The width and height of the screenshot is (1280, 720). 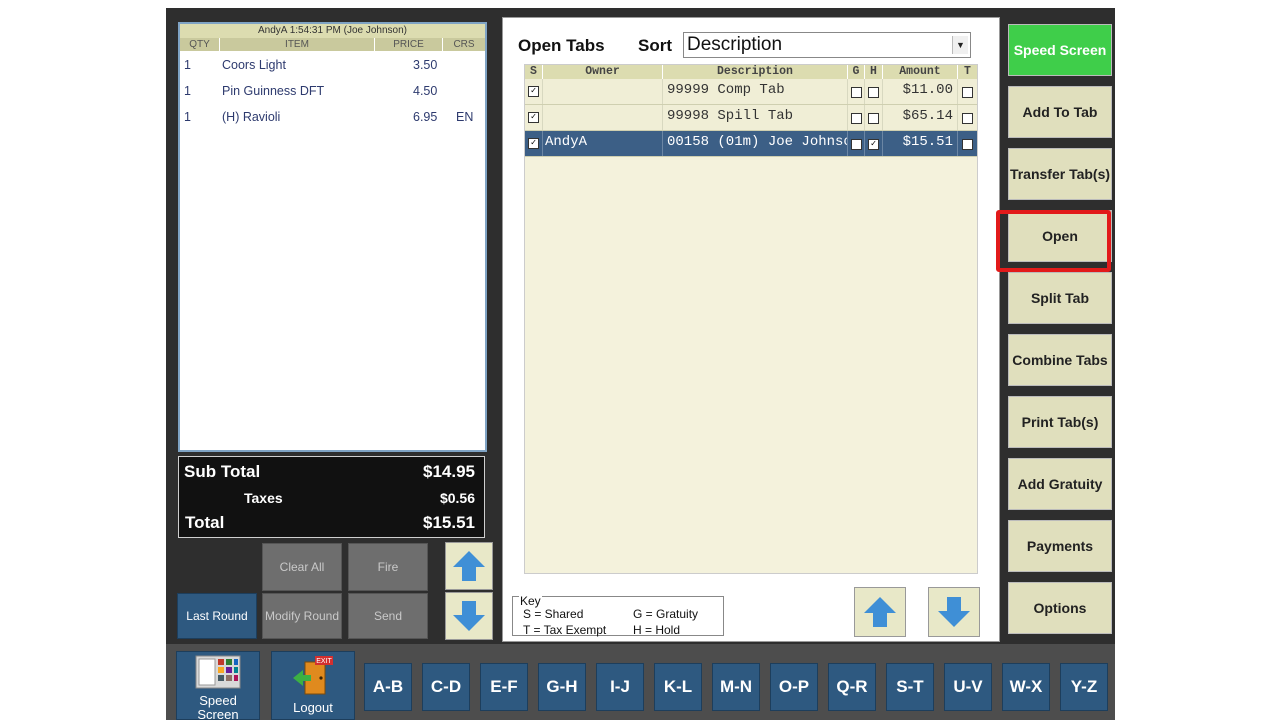 What do you see at coordinates (735, 44) in the screenshot?
I see `sort-value: Description` at bounding box center [735, 44].